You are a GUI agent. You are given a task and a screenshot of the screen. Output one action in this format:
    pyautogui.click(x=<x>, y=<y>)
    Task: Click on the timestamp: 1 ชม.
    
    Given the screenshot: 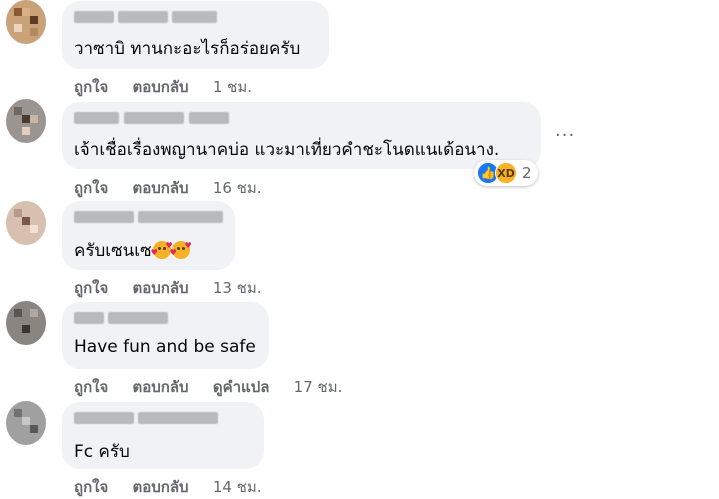 What is the action you would take?
    pyautogui.click(x=232, y=87)
    